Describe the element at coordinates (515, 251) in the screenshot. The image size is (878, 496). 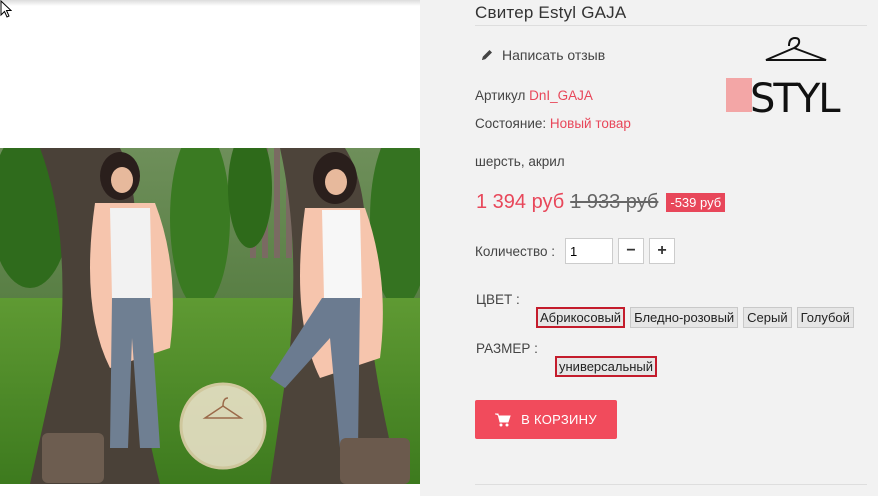
I see `quantity-label: Количество :` at that location.